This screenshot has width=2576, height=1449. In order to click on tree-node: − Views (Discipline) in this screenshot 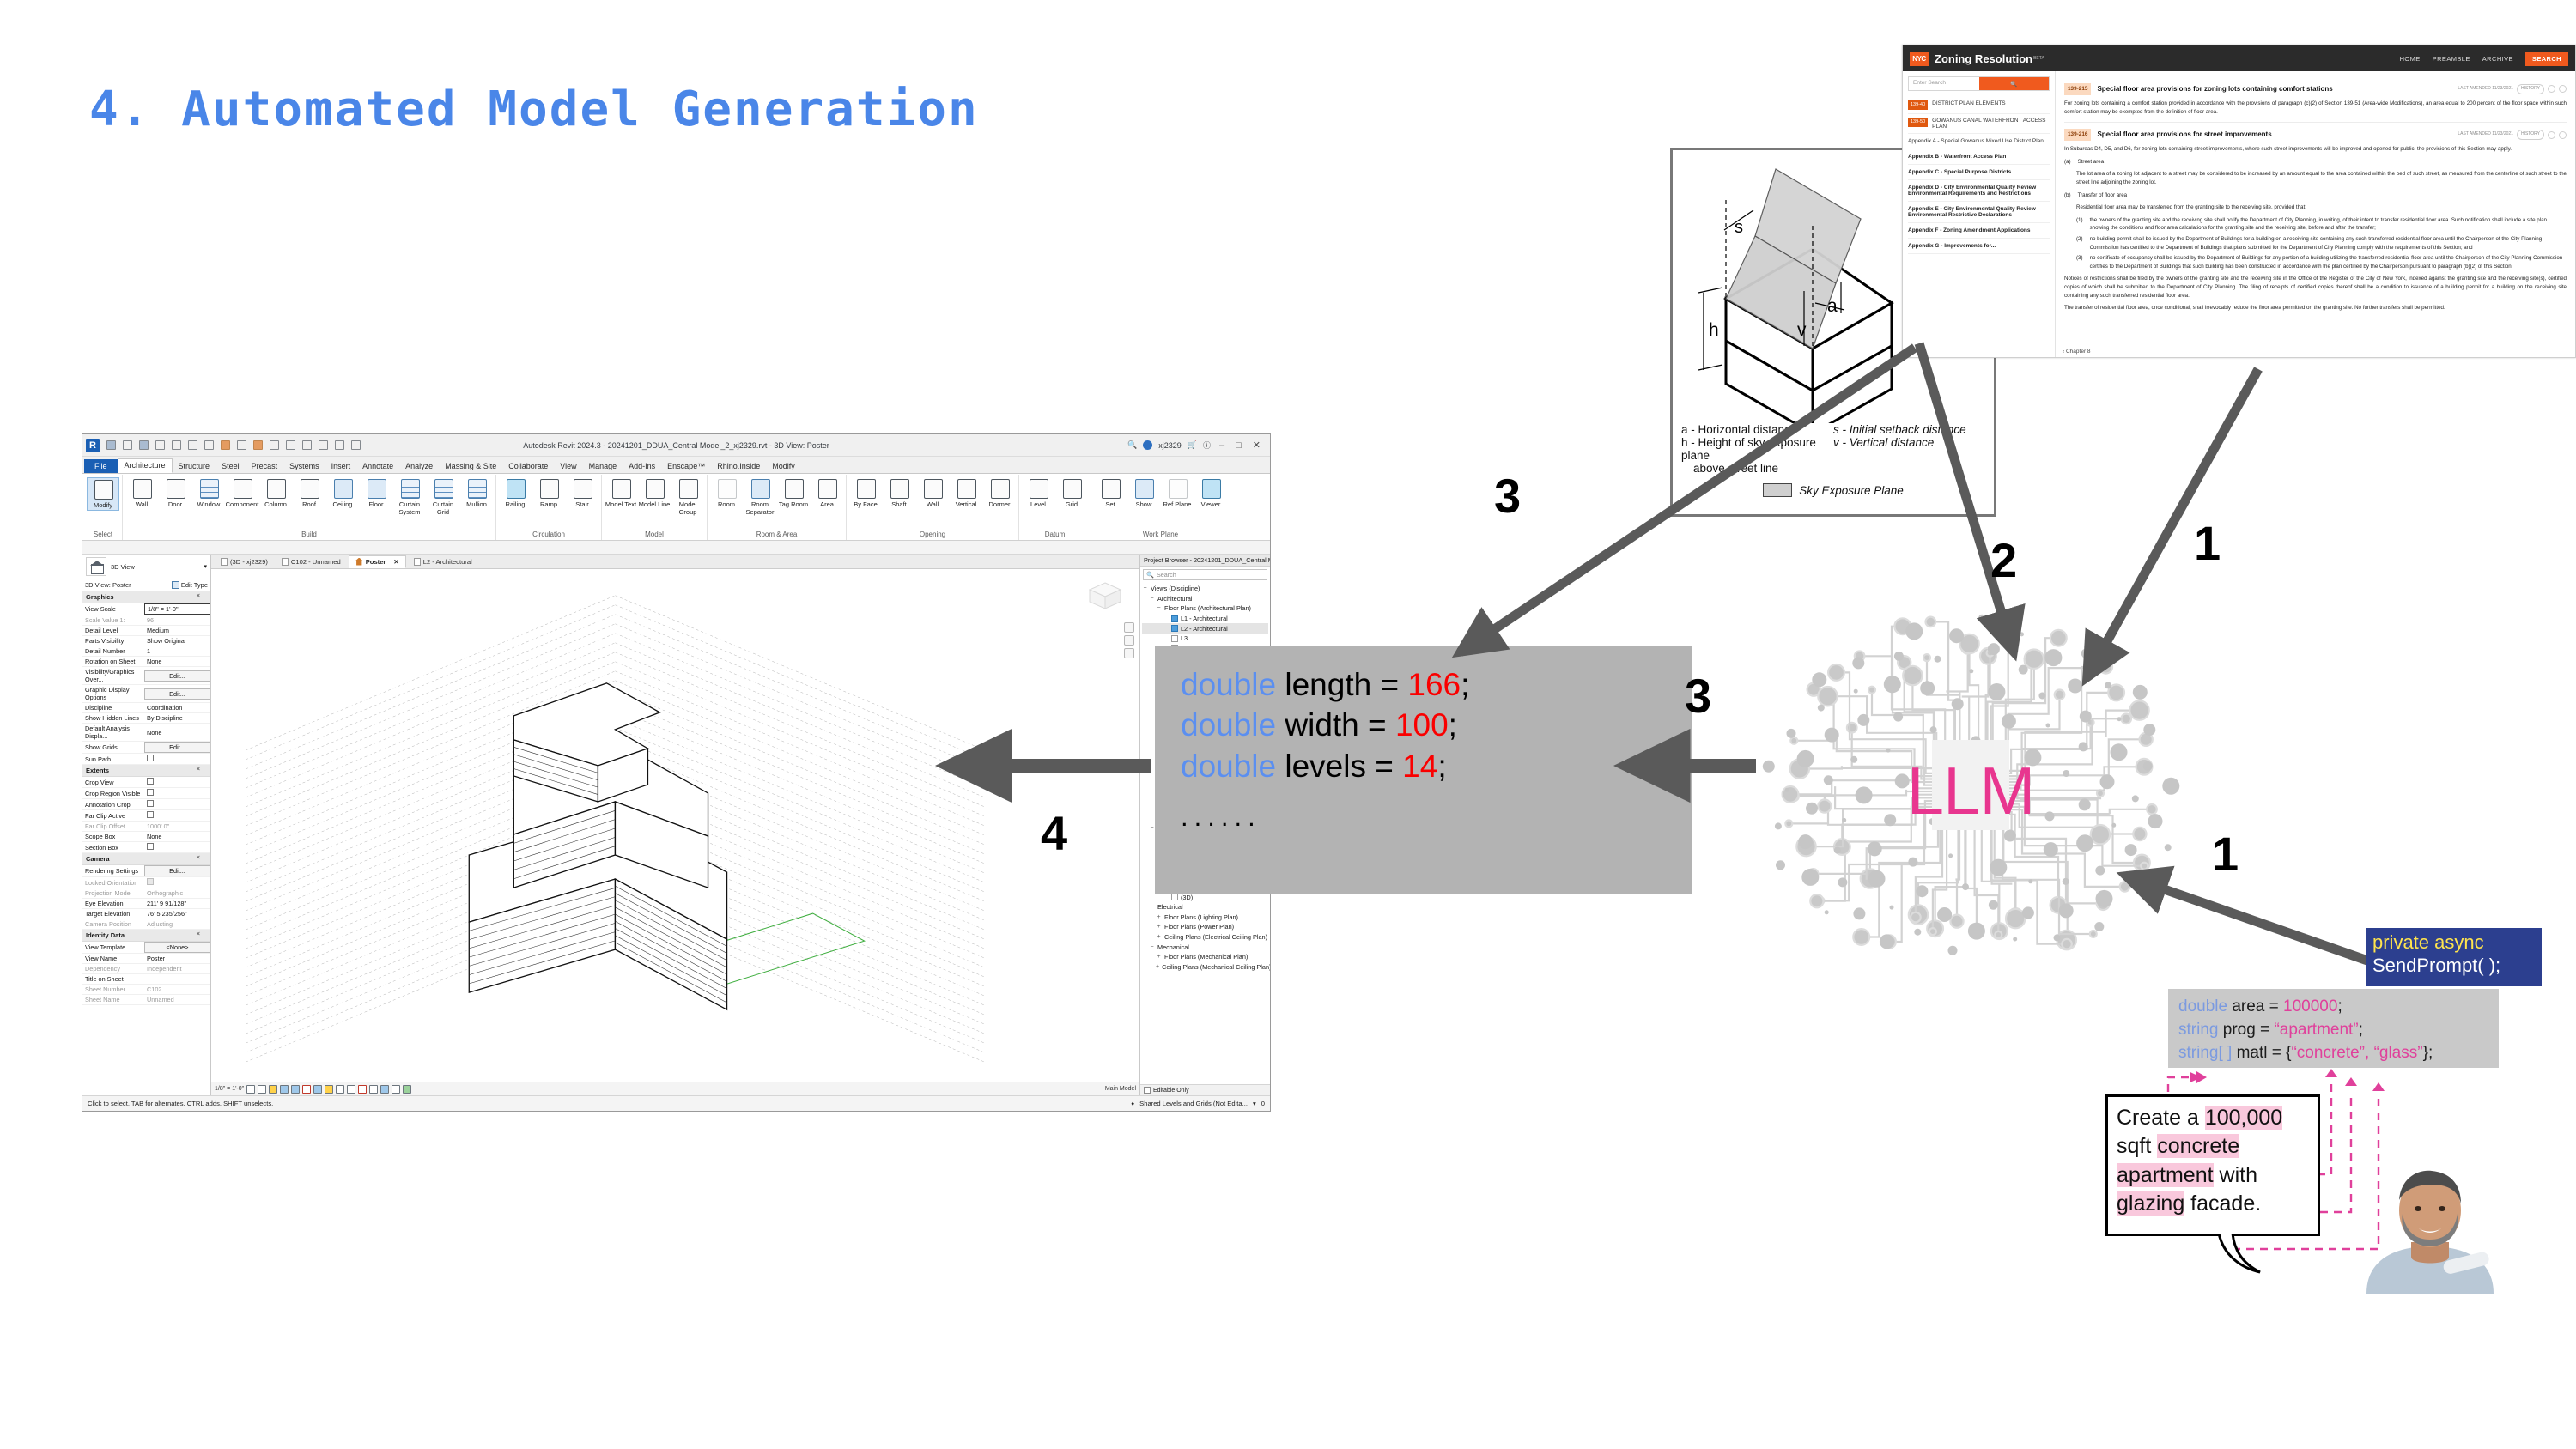, I will do `click(1205, 589)`.